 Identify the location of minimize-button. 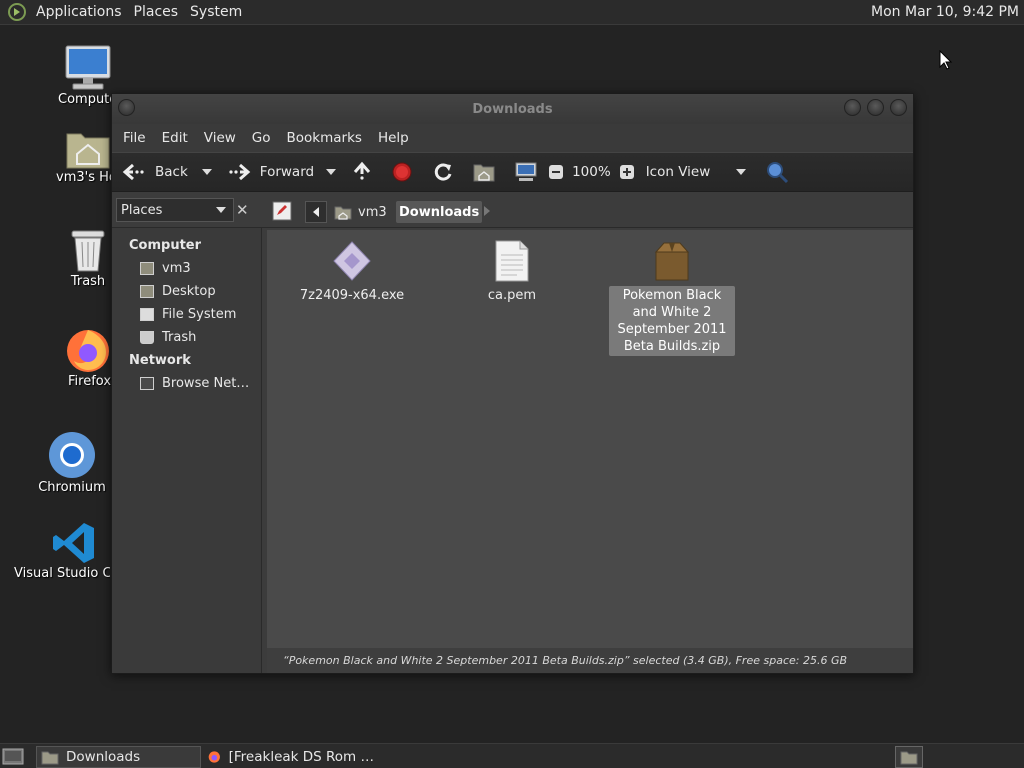
(852, 107).